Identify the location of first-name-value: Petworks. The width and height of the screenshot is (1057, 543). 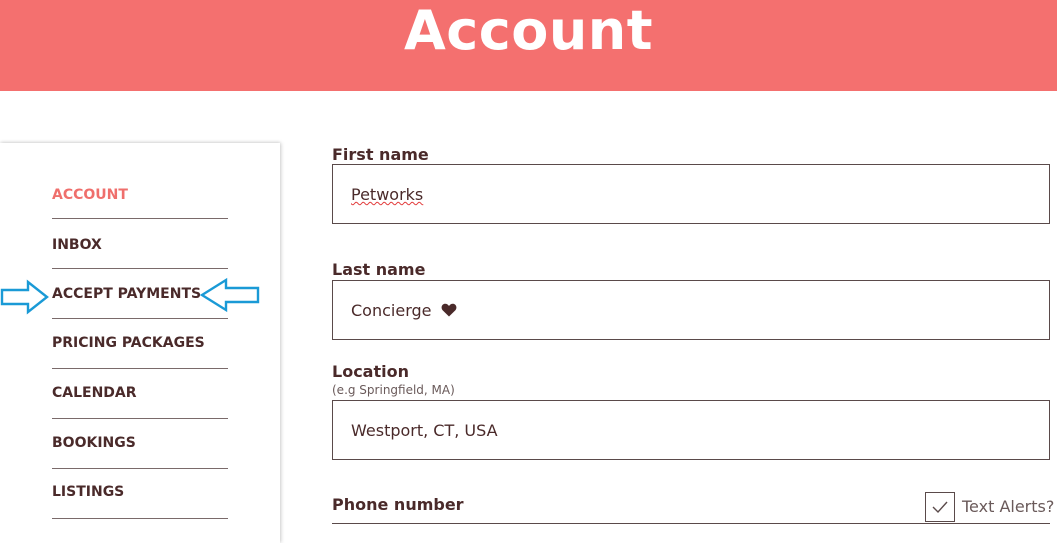
(387, 194).